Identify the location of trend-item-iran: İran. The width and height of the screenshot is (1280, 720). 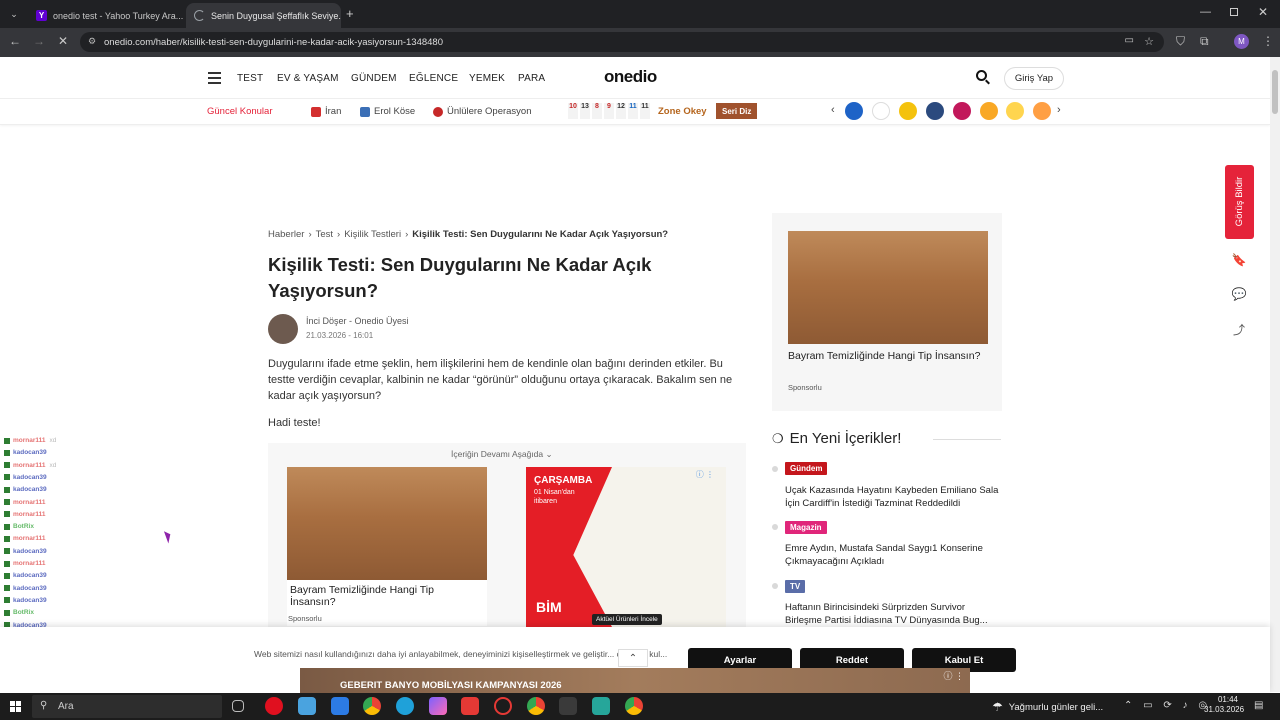
(326, 111).